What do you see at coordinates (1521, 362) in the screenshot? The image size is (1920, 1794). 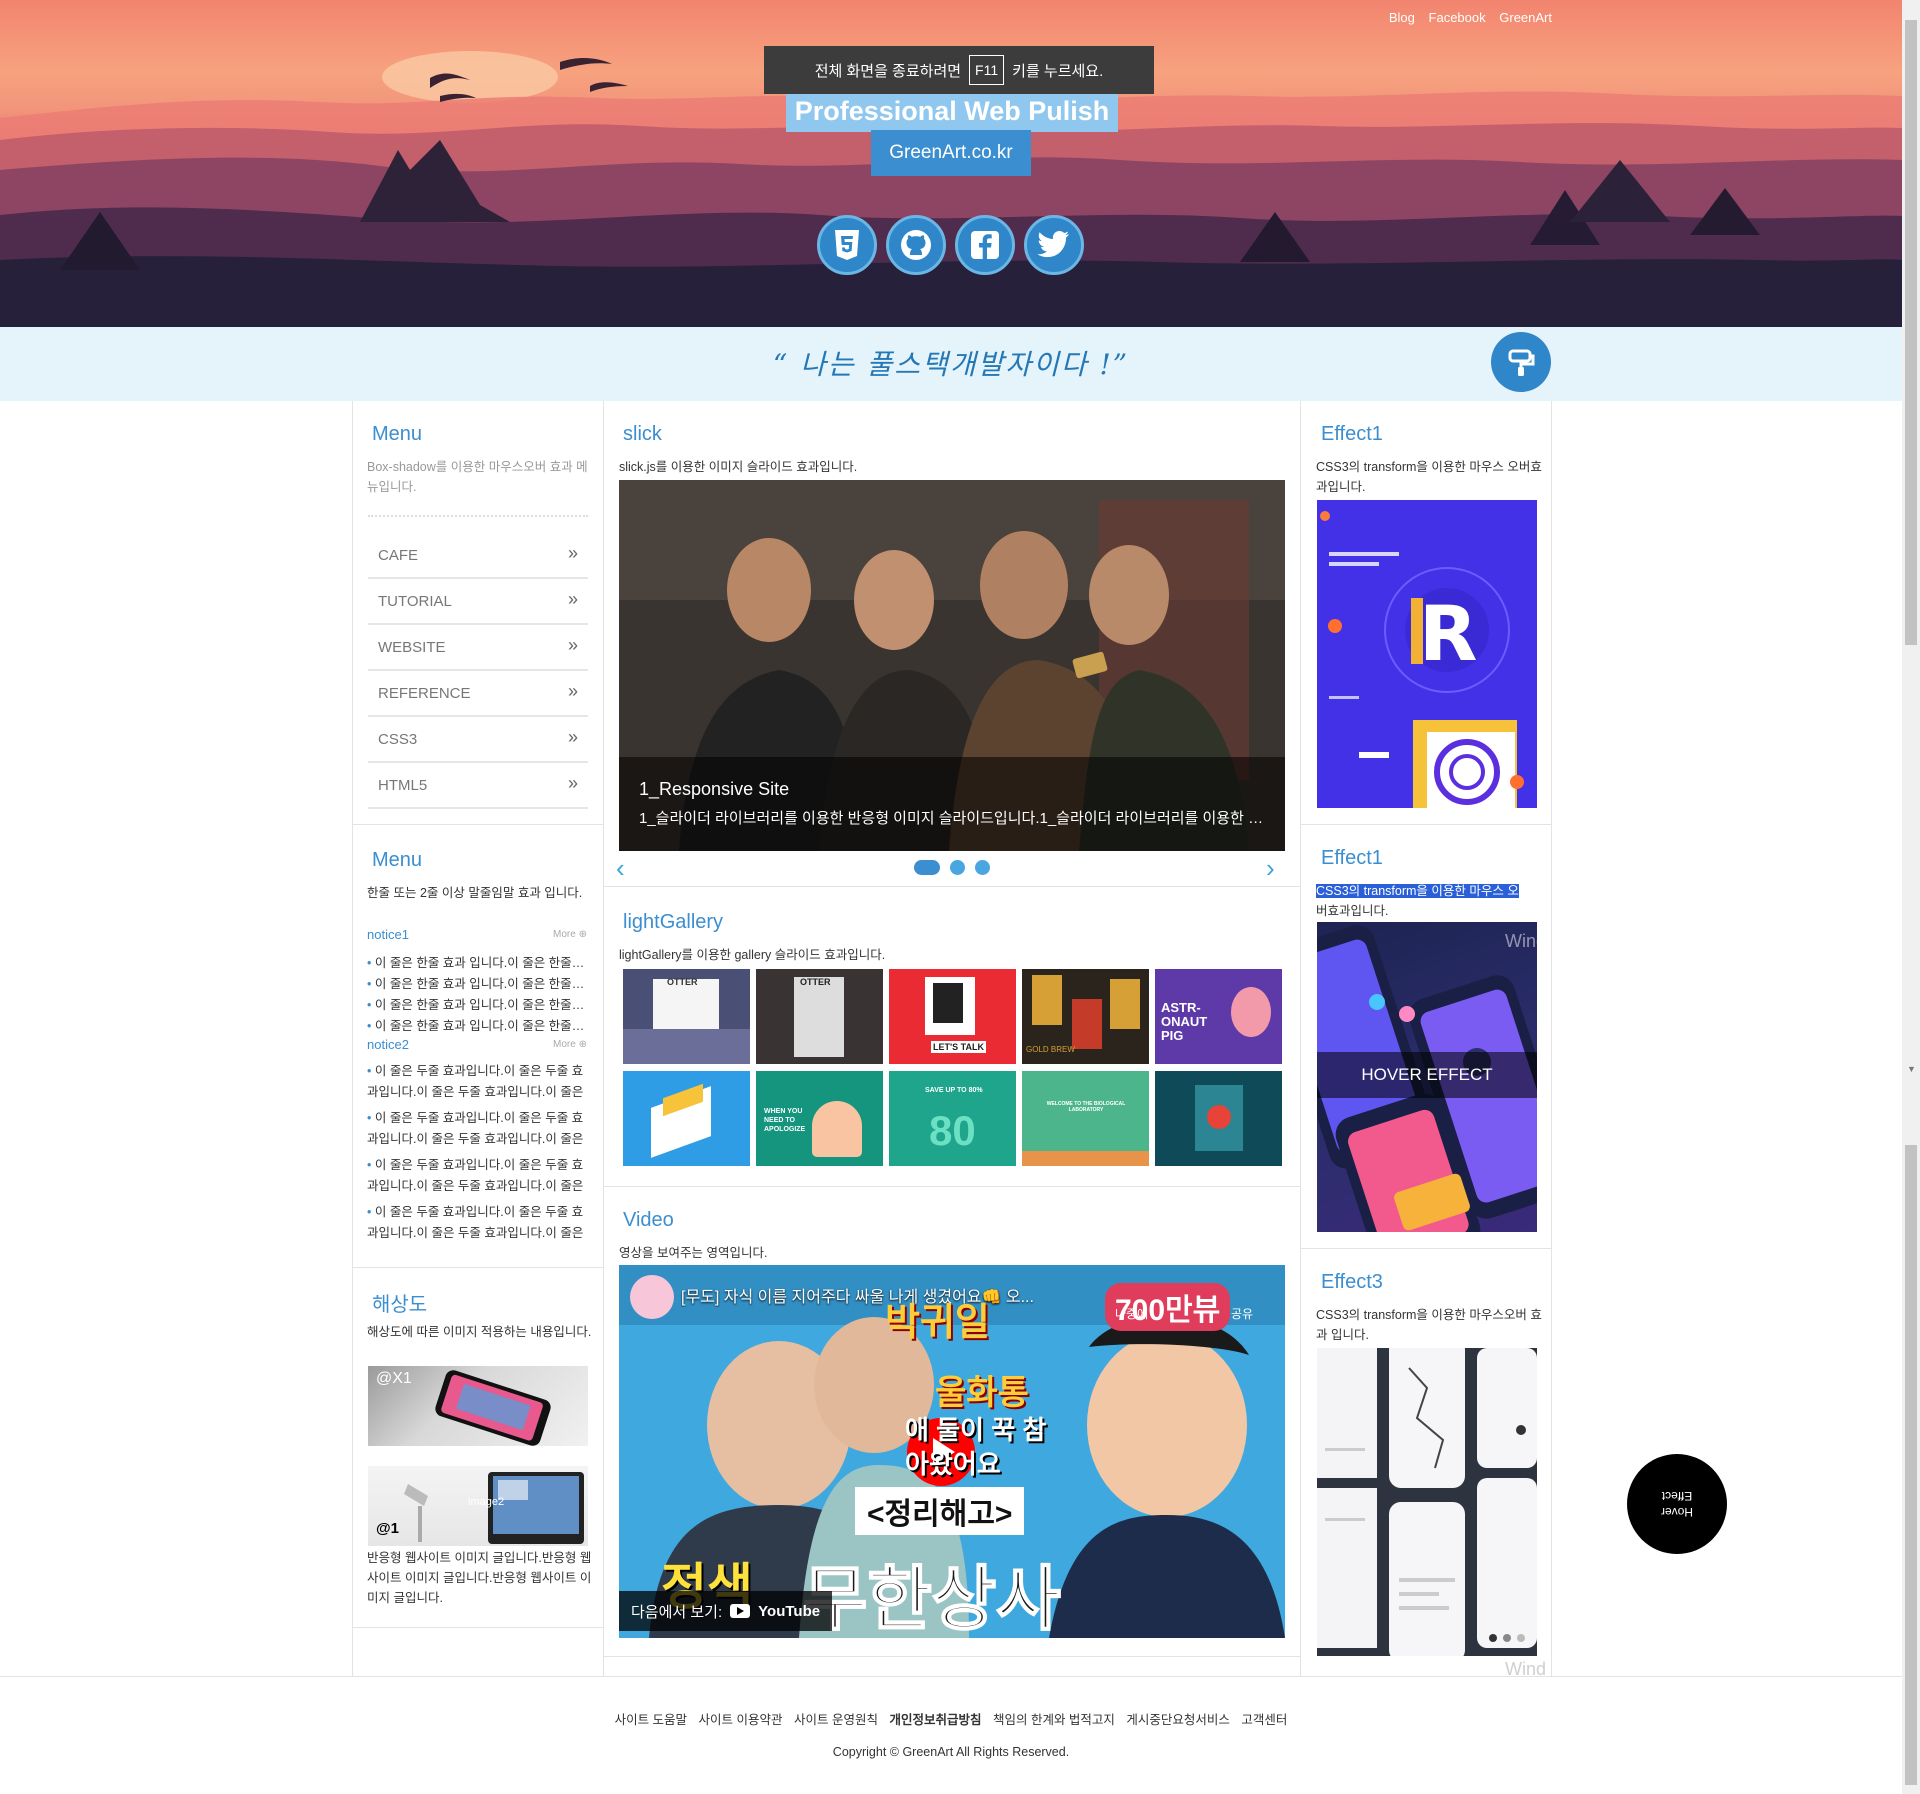 I see `tool-button` at bounding box center [1521, 362].